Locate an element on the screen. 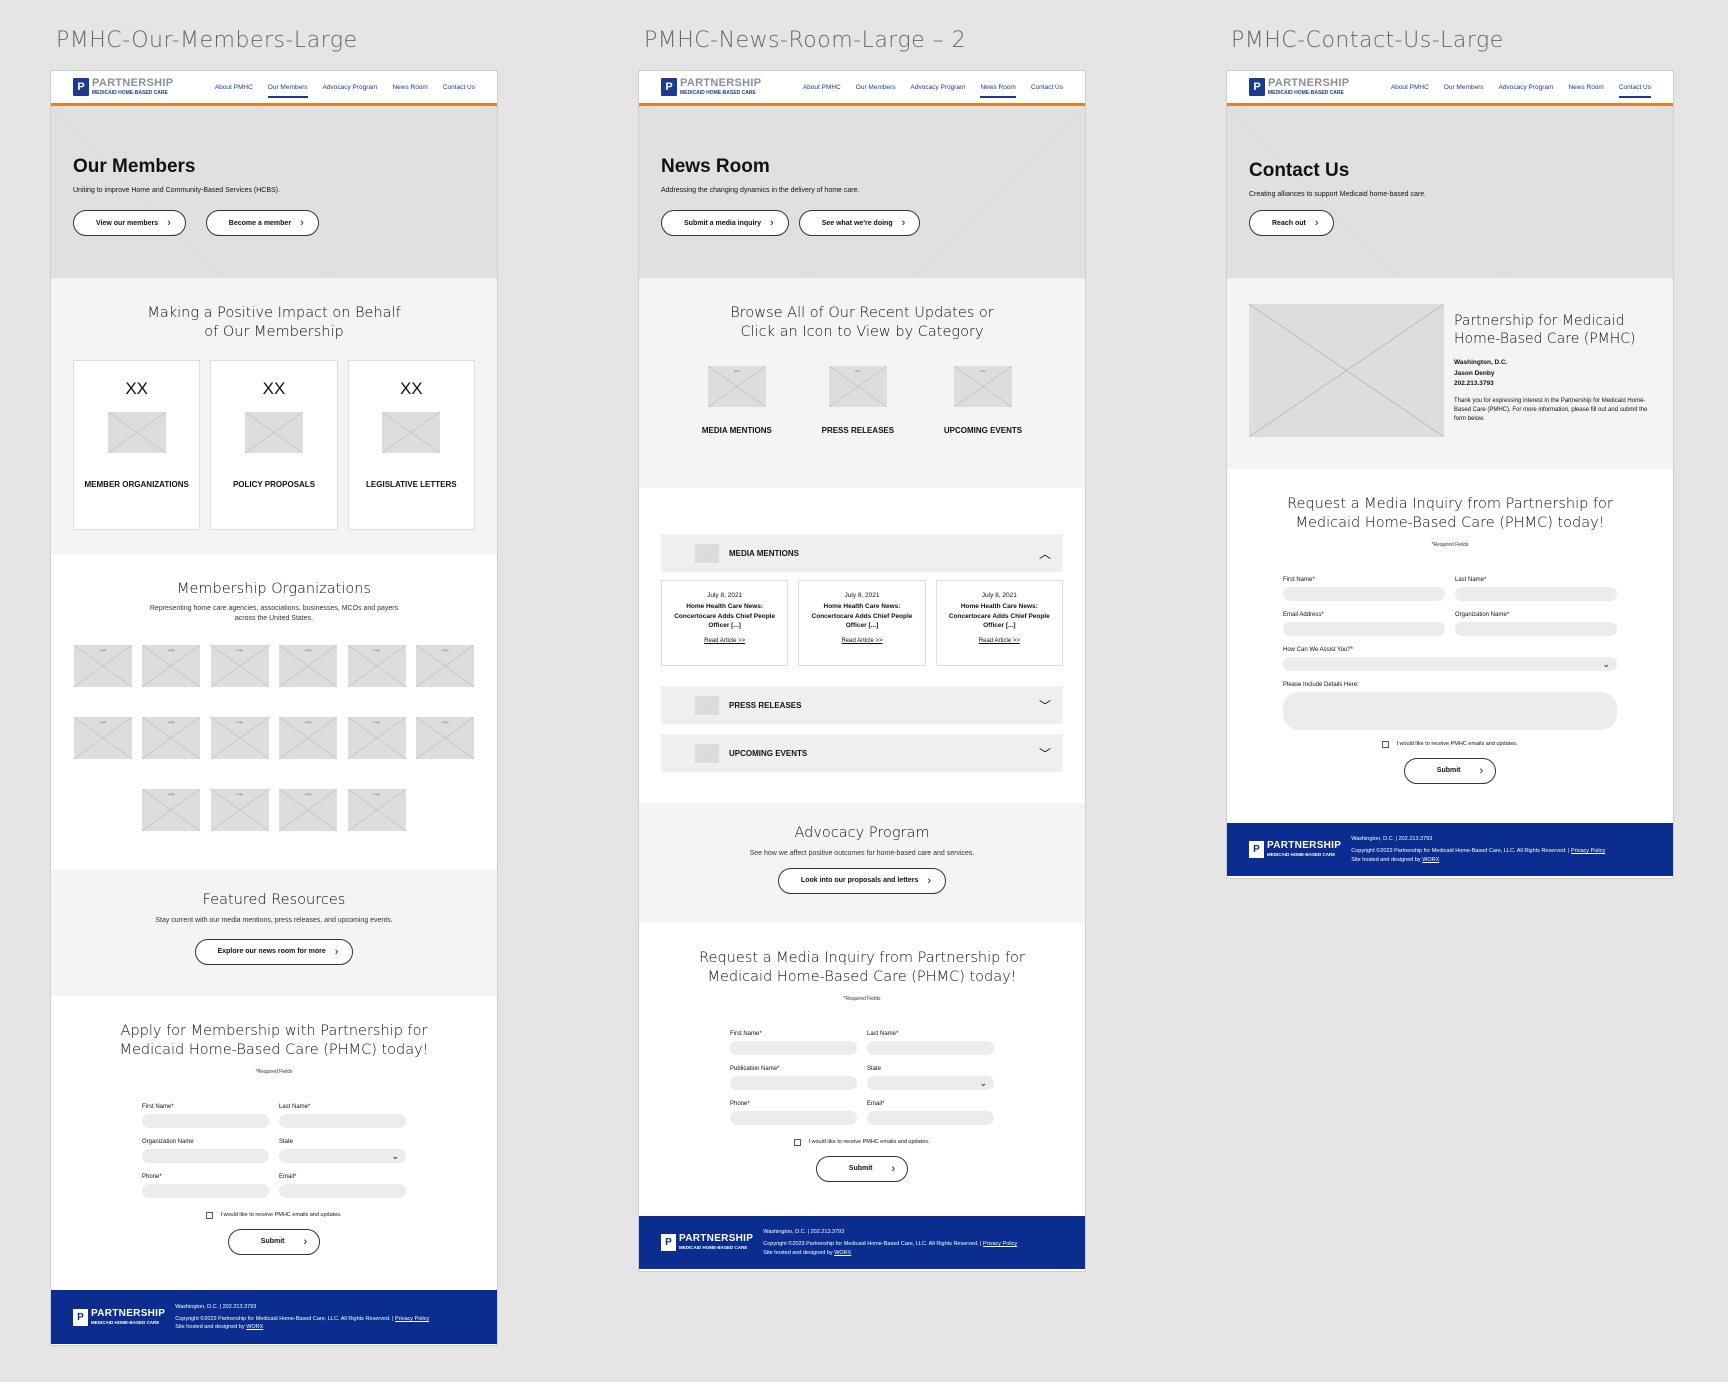  stat-card: XX MEMBER ORGANIZATIONS is located at coordinates (137, 444).